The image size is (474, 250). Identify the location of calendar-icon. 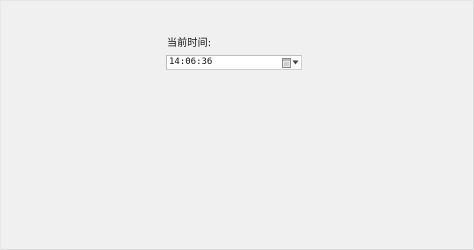
(286, 62).